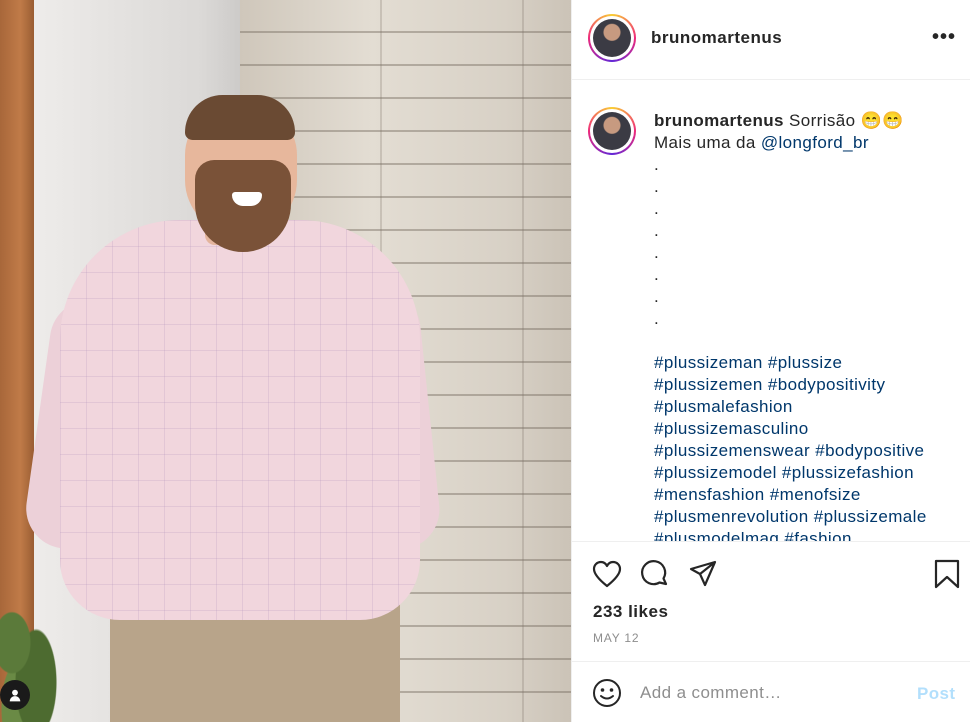  Describe the element at coordinates (709, 494) in the screenshot. I see `hashtag-link: #mensfashion` at that location.